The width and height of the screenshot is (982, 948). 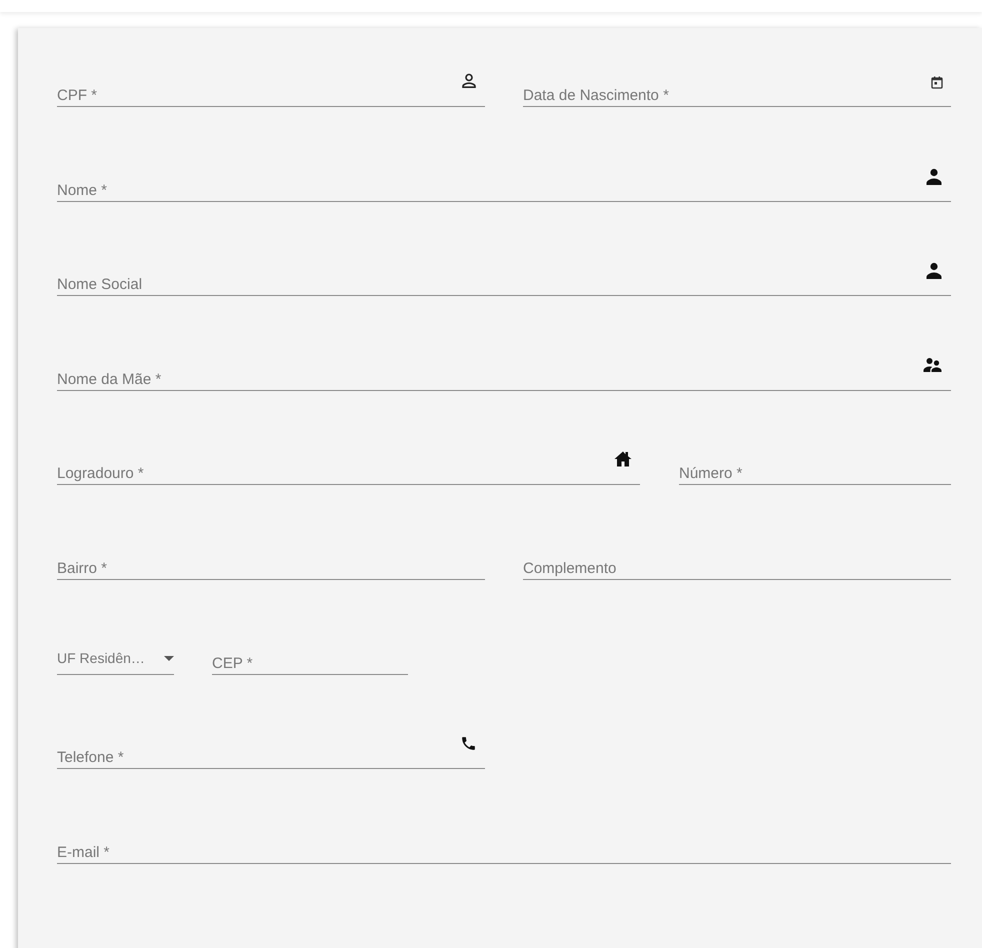 What do you see at coordinates (504, 370) in the screenshot?
I see `input-field: Nome da Mãe *` at bounding box center [504, 370].